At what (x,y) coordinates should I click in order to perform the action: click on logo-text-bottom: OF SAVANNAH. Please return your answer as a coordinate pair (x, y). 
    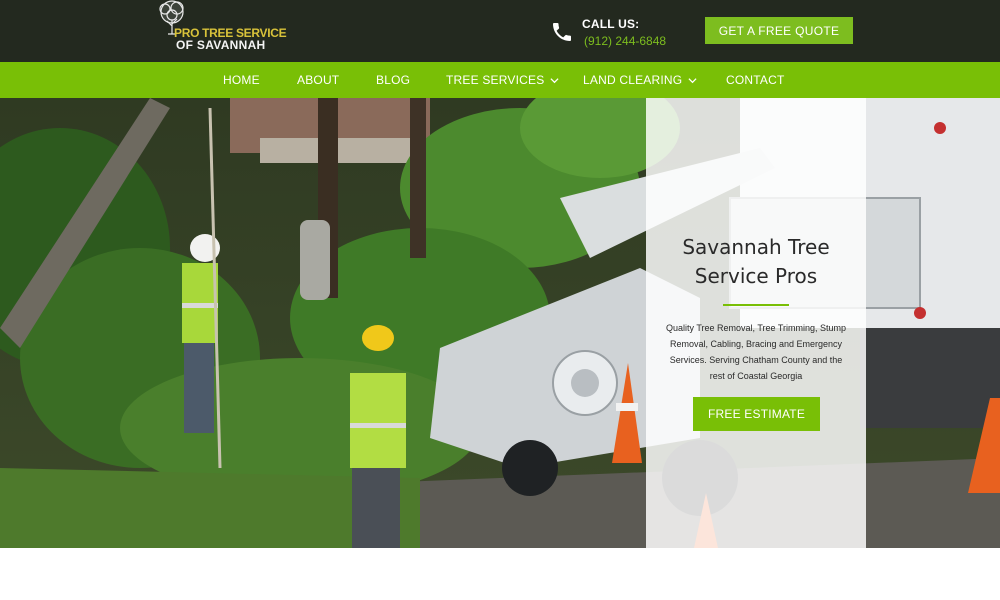
    Looking at the image, I should click on (221, 45).